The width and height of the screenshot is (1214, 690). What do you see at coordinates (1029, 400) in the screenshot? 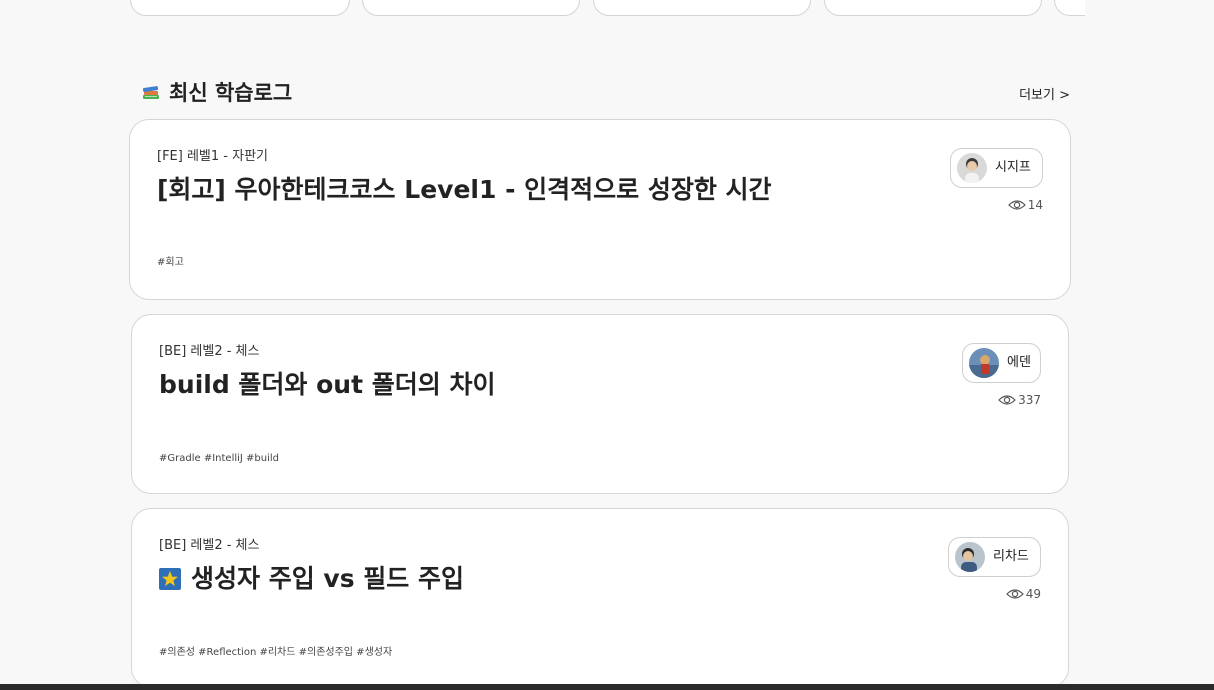
I see `view-count-value: 337` at bounding box center [1029, 400].